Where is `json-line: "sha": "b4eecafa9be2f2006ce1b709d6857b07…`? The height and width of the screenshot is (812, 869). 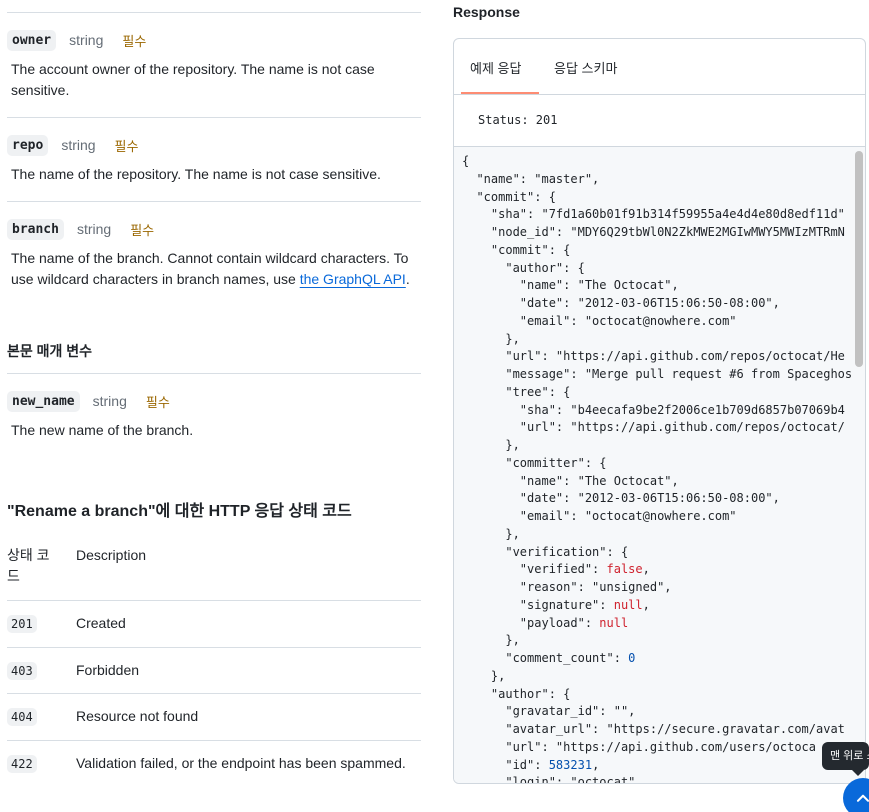
json-line: "sha": "b4eecafa9be2f2006ce1b709d6857b07… is located at coordinates (653, 409).